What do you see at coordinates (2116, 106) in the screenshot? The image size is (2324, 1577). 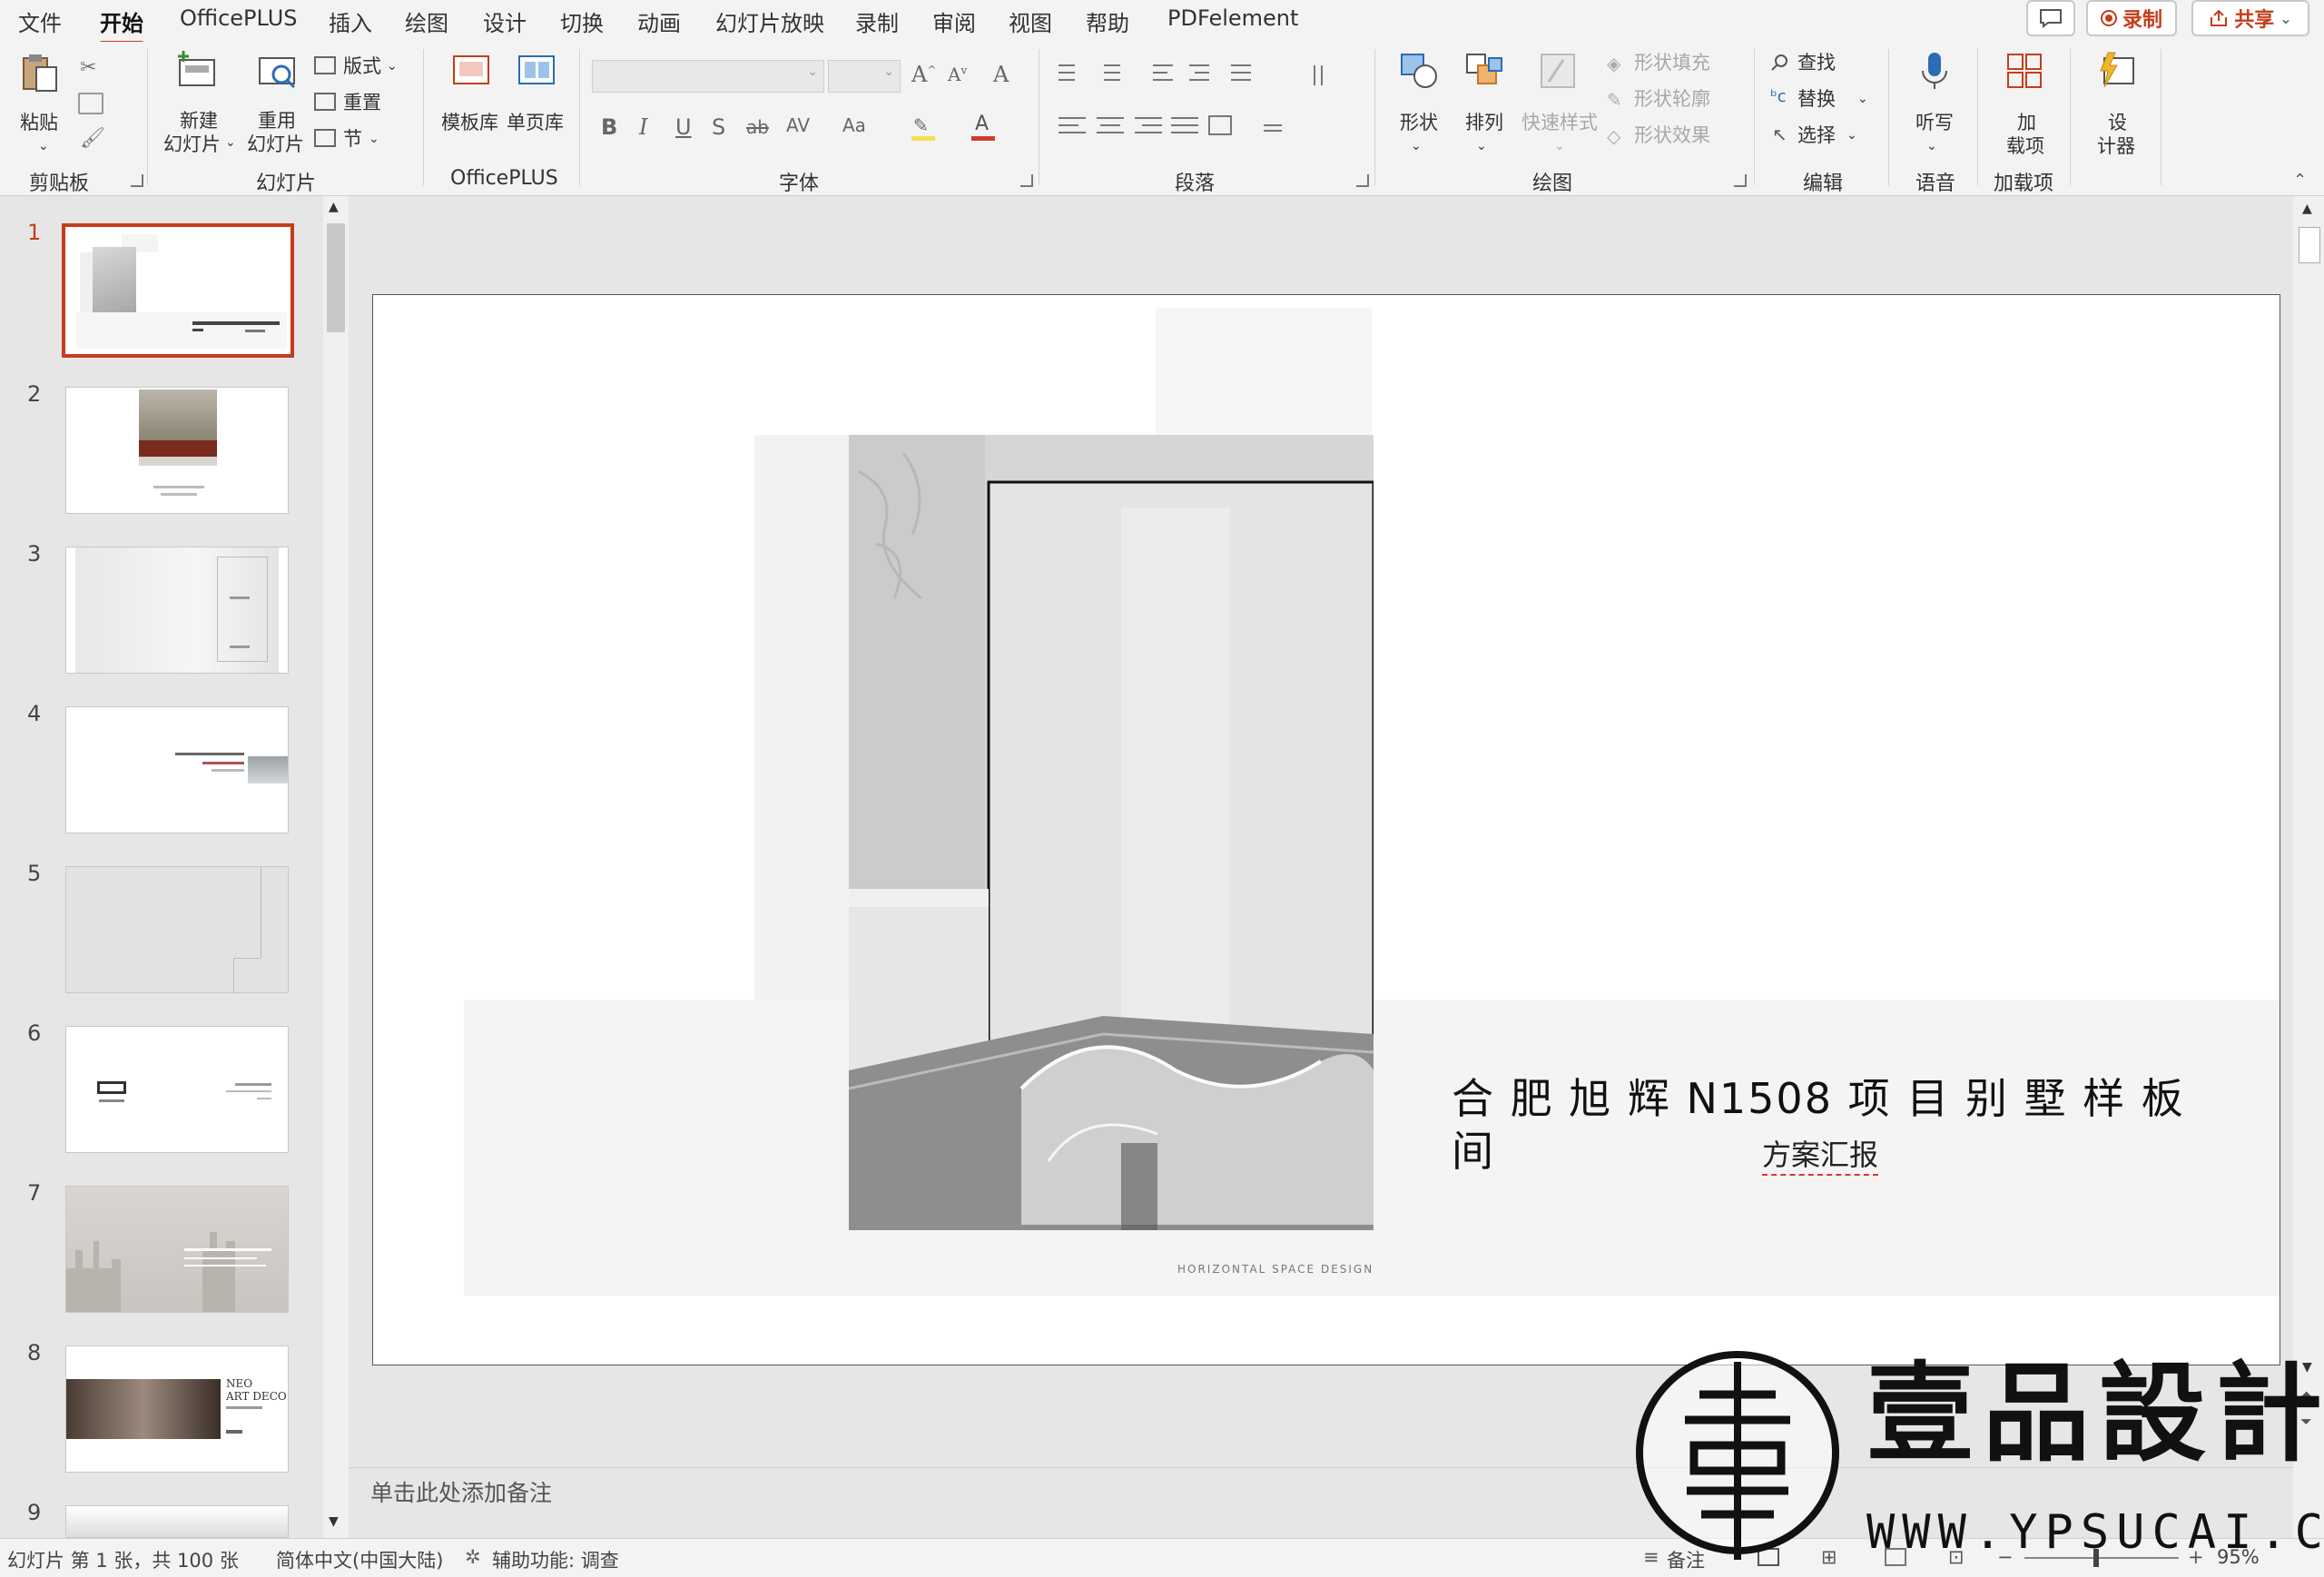 I see `designer-button: 设 计器` at bounding box center [2116, 106].